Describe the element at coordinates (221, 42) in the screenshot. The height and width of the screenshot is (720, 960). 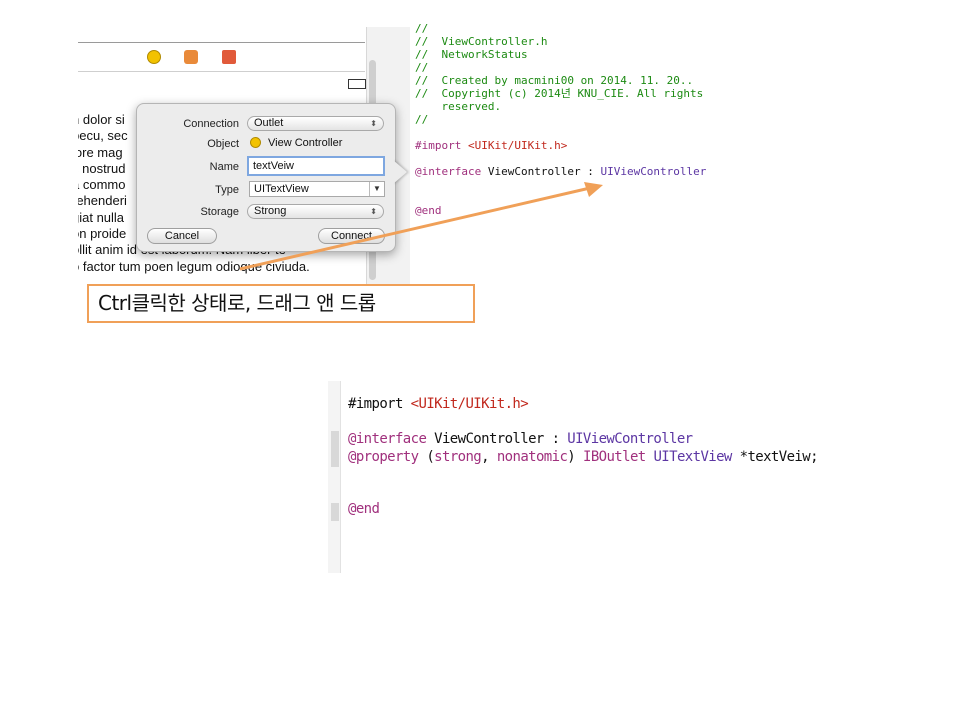
I see `storyboard-scene-top-border` at that location.